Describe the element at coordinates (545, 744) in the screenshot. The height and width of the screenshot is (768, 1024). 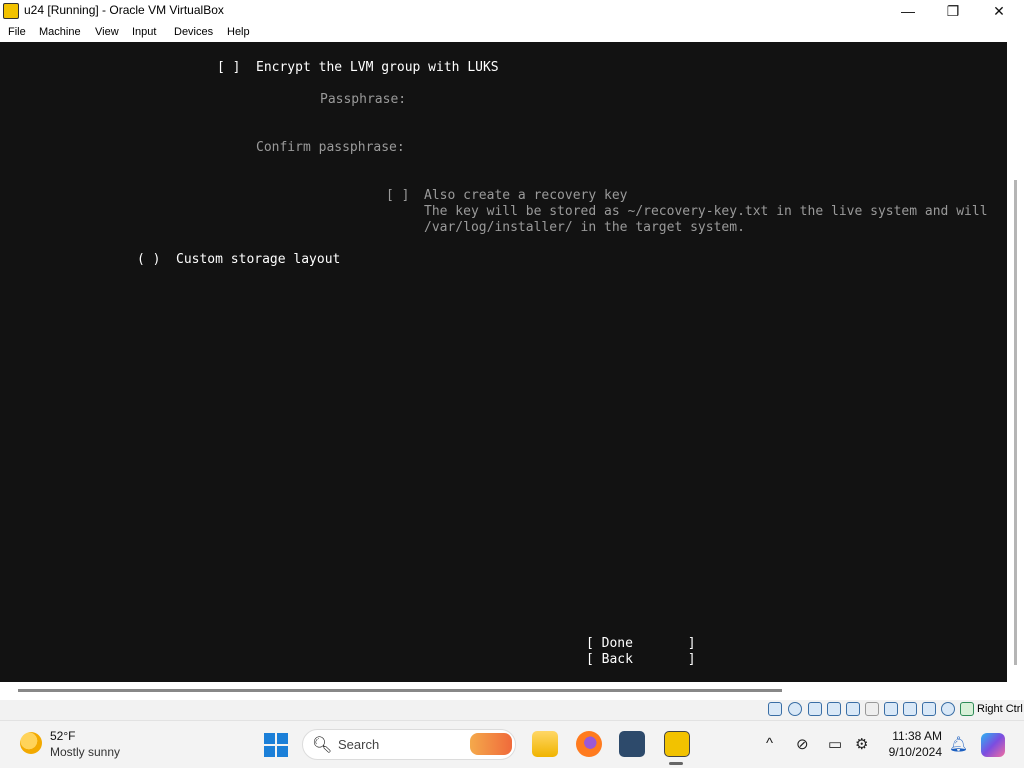
I see `file-explorer-icon` at that location.